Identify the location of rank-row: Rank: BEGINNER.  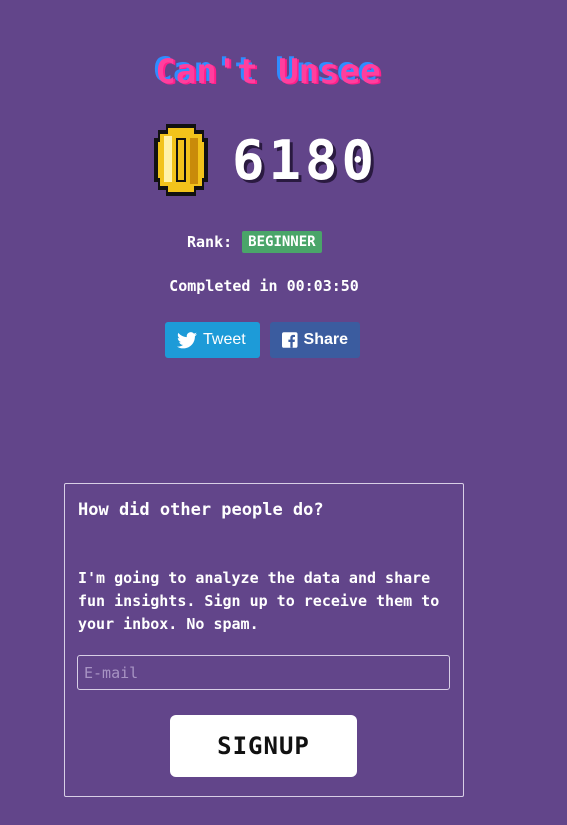
(254, 242).